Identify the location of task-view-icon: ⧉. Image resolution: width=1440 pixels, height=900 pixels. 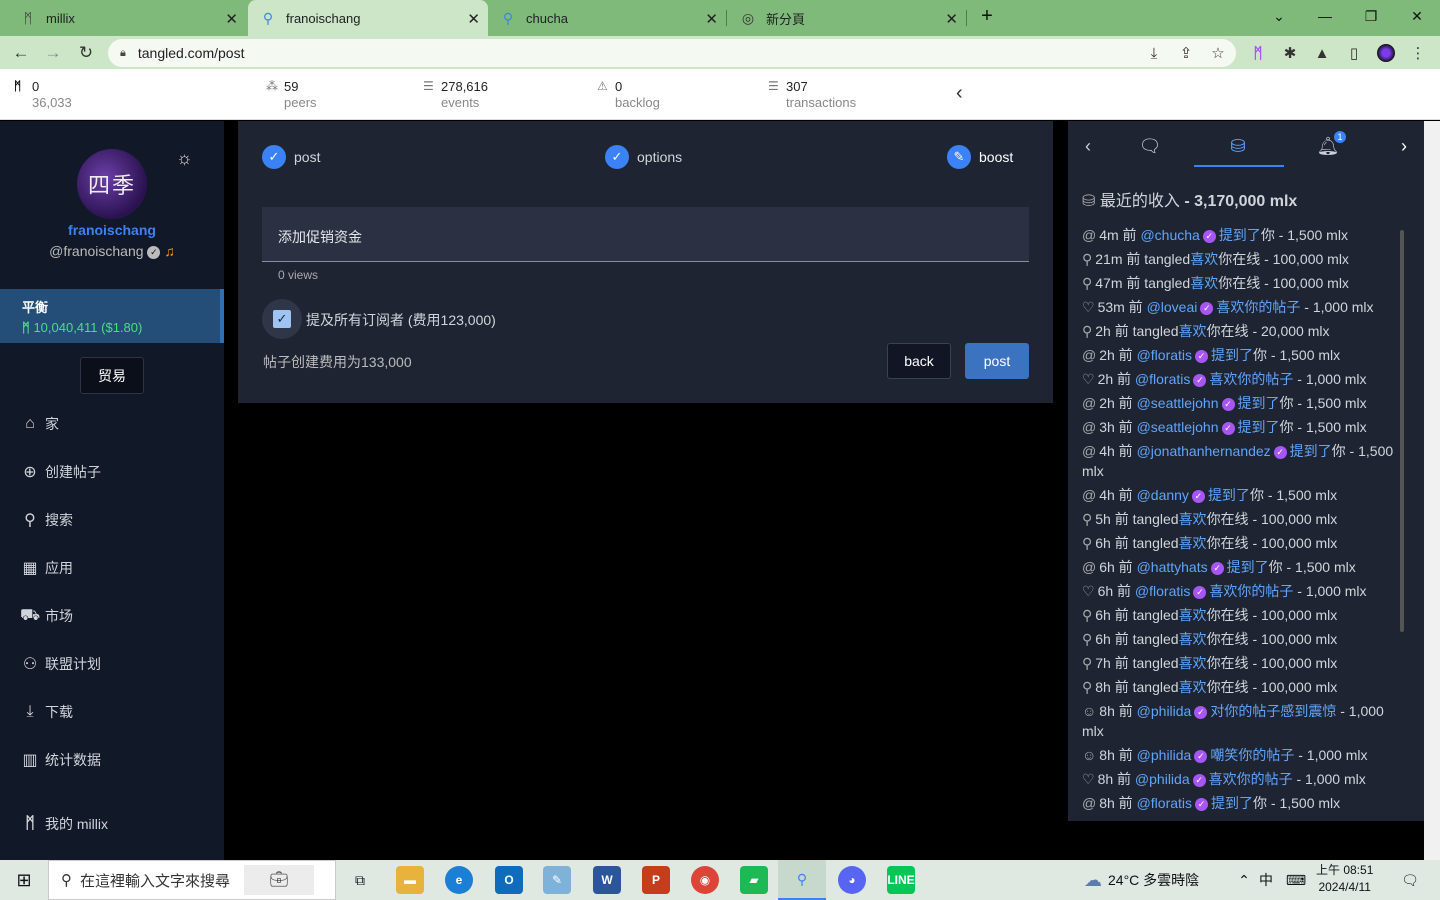
(360, 880).